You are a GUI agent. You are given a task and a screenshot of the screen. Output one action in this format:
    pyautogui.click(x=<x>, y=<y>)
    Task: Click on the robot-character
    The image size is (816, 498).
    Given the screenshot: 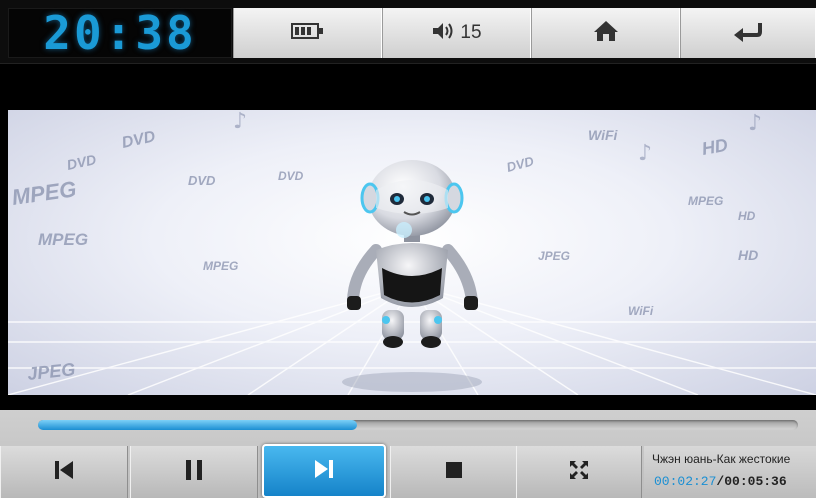 What is the action you would take?
    pyautogui.click(x=412, y=254)
    